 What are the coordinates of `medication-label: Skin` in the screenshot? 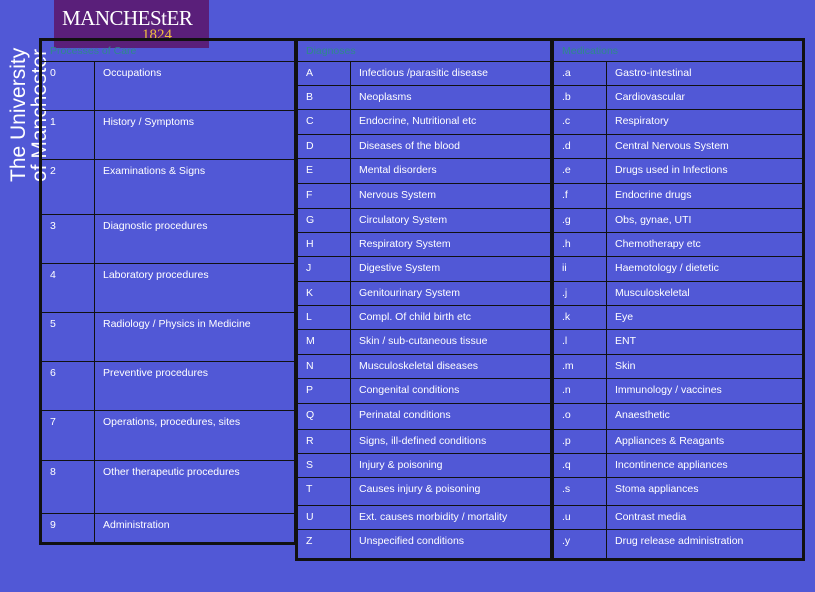 It's located at (705, 366).